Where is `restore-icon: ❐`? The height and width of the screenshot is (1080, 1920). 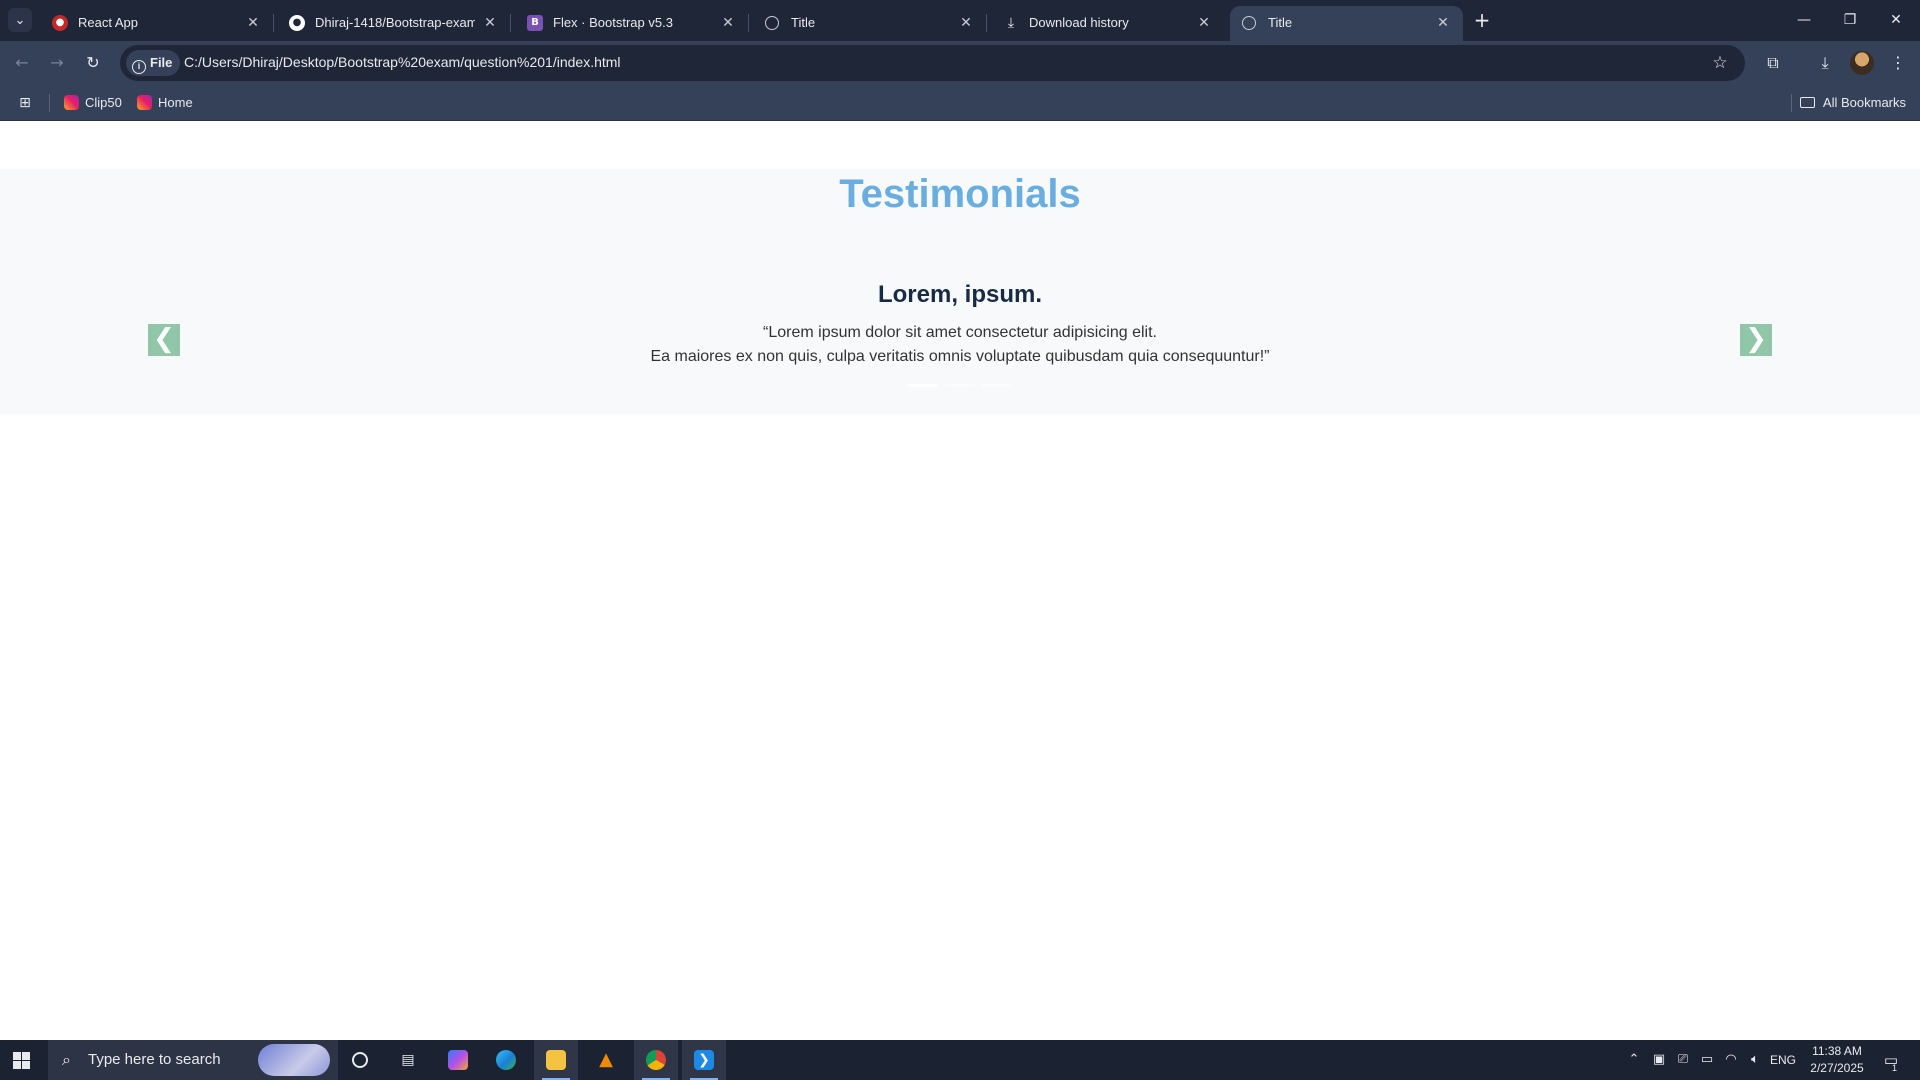 restore-icon: ❐ is located at coordinates (1850, 20).